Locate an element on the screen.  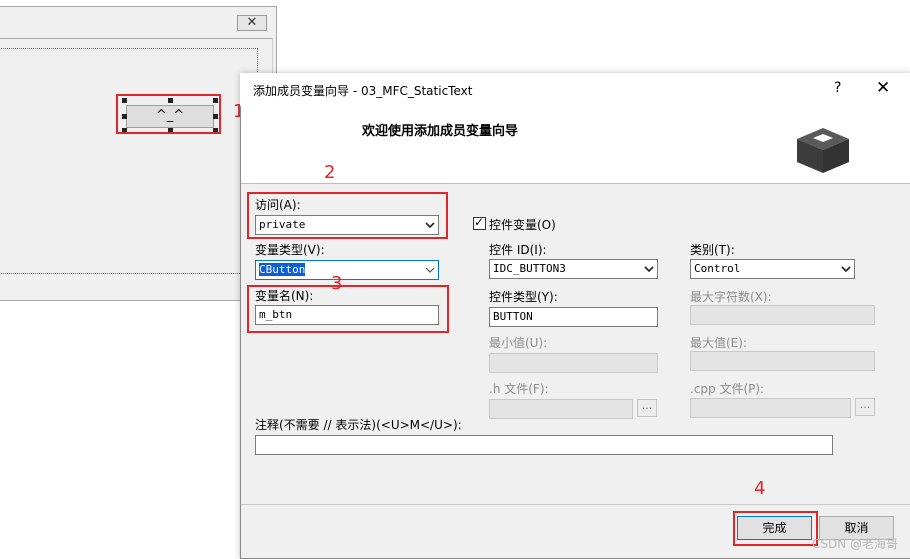
control-variable-checkbox: ✓ is located at coordinates (479, 222).